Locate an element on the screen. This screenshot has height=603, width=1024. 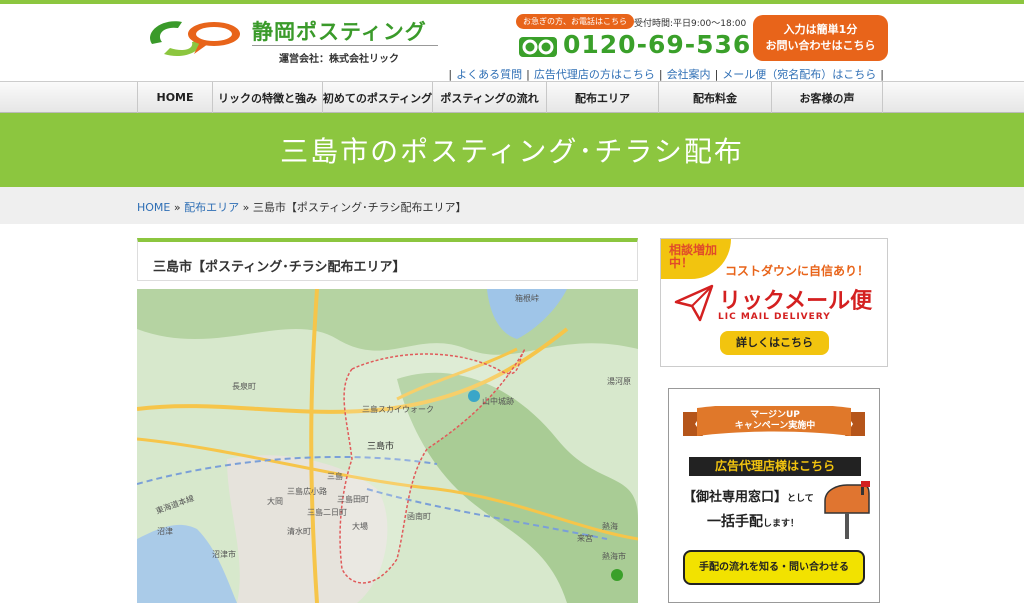
nav-item-4: 配布エリア is located at coordinates (602, 97).